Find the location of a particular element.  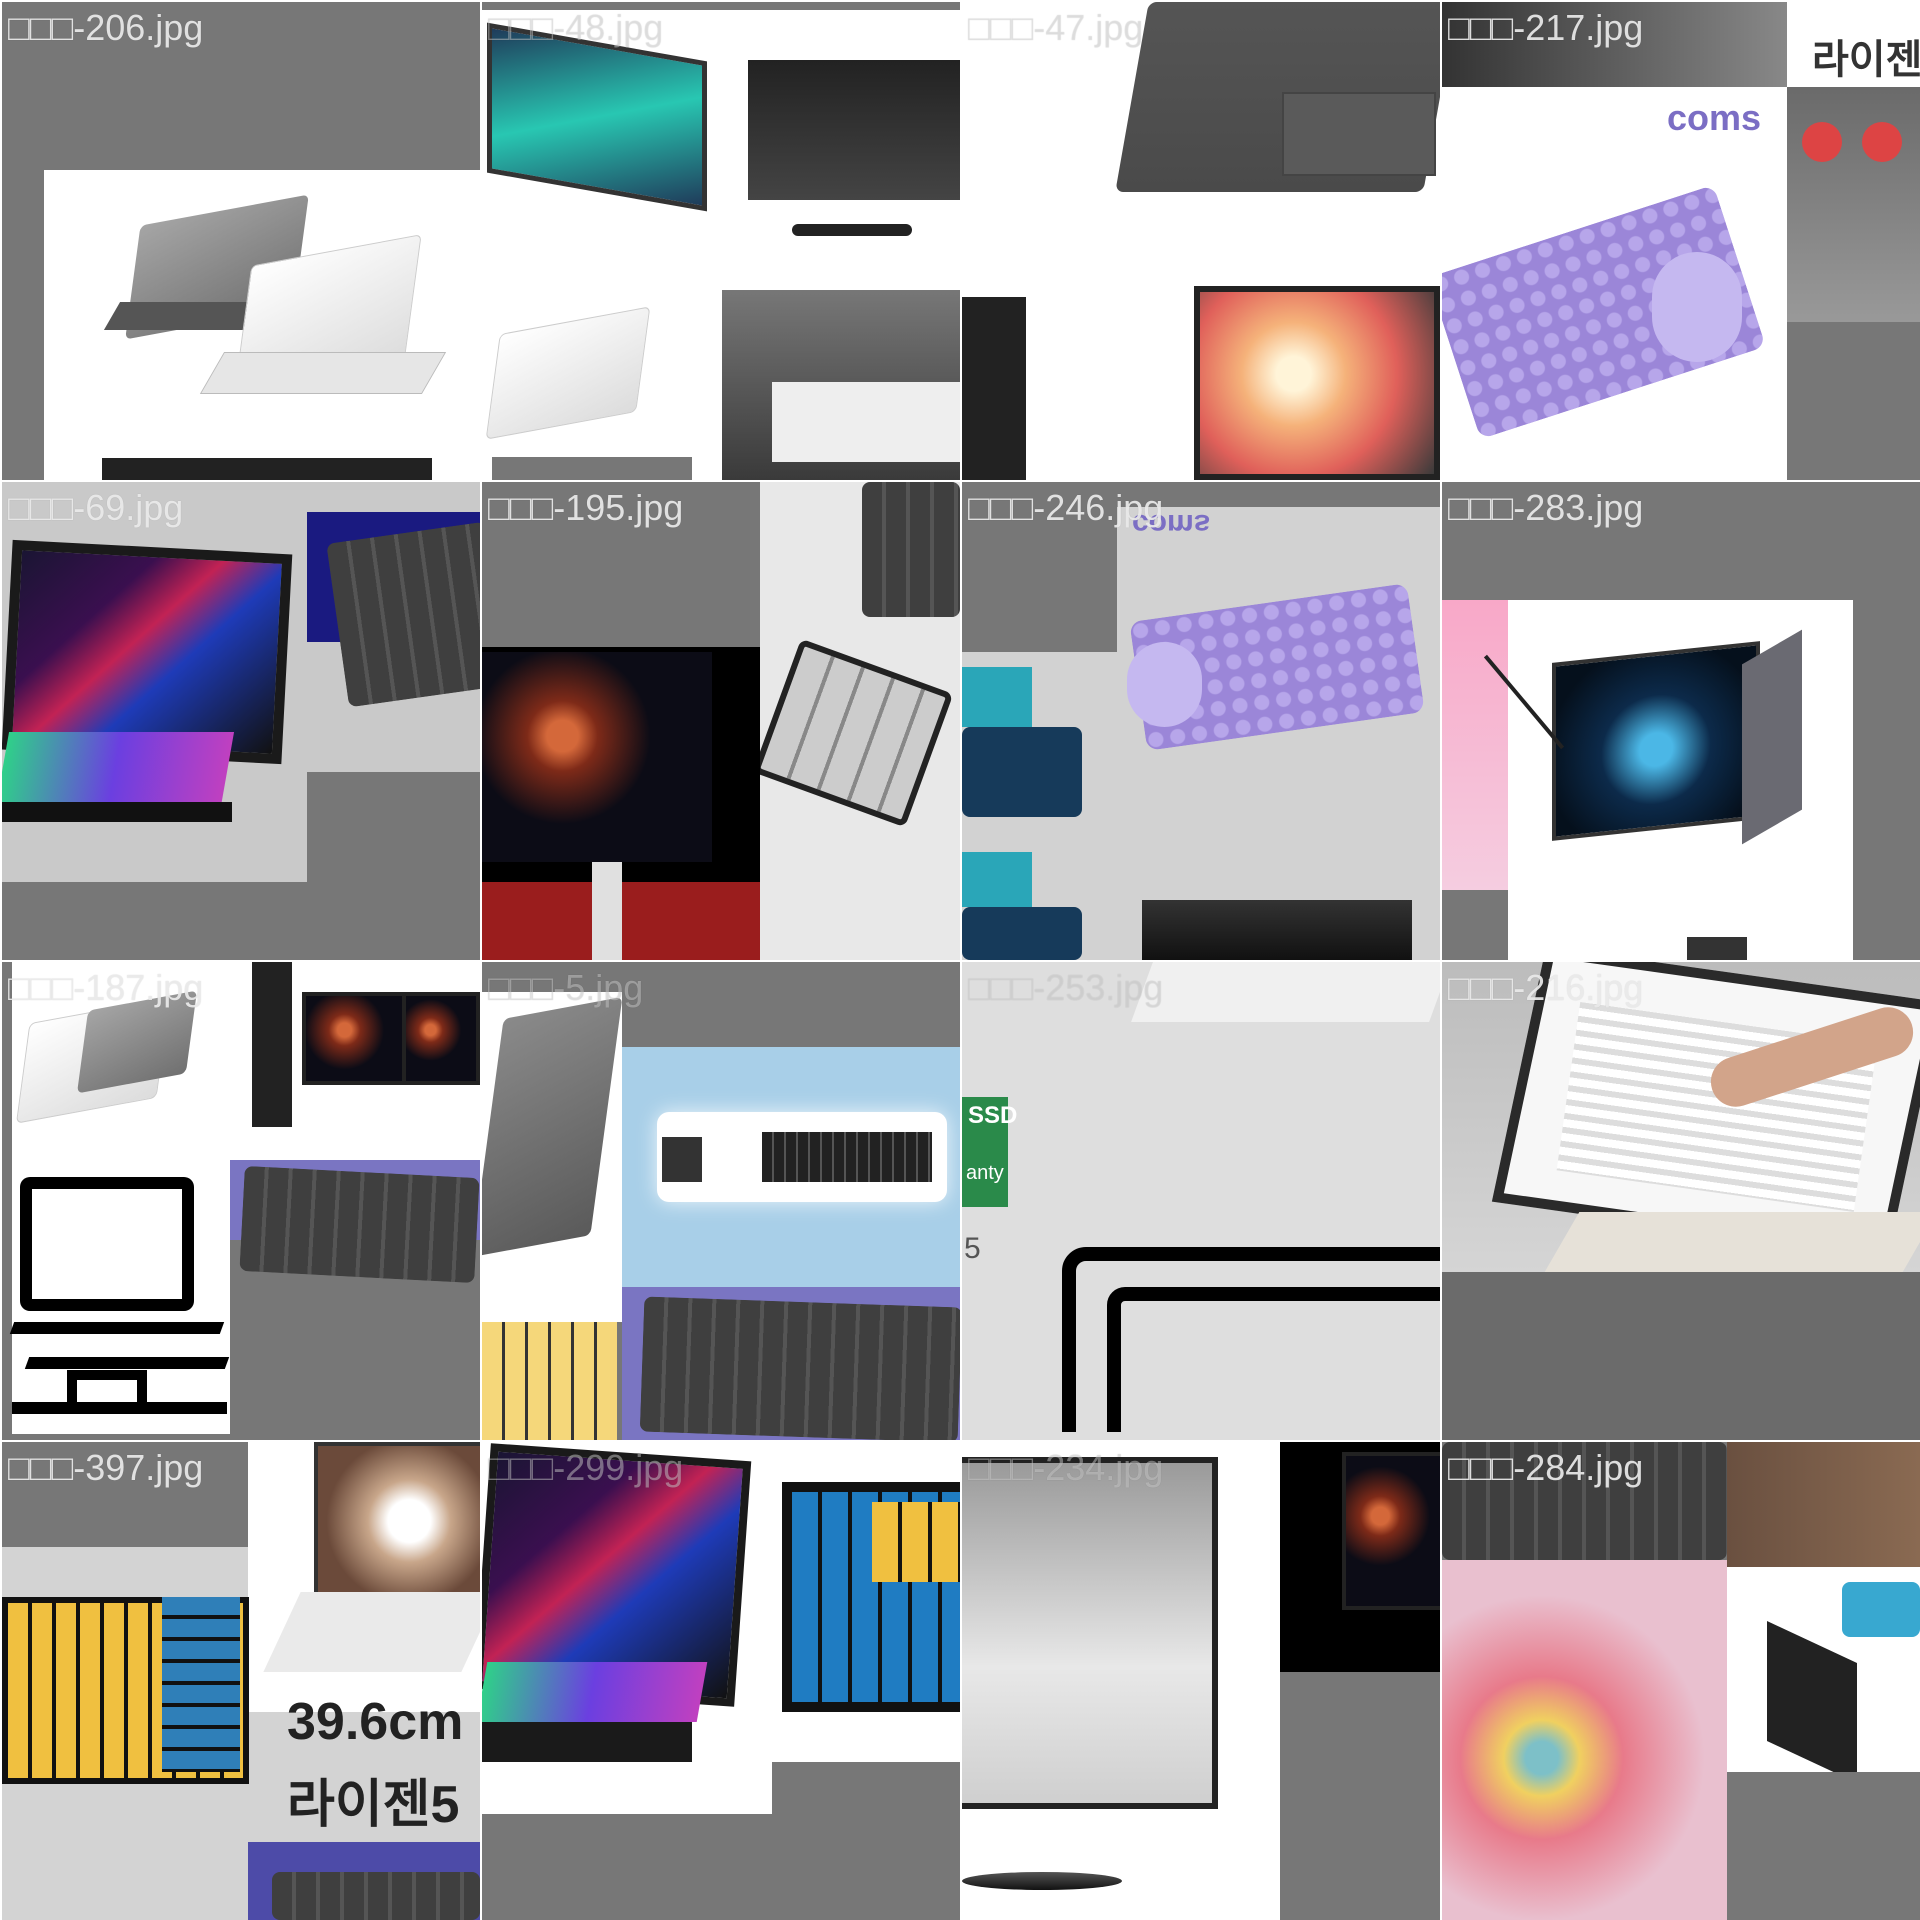

thumbnail-tile: □□□-234.jpg is located at coordinates (1201, 1681).